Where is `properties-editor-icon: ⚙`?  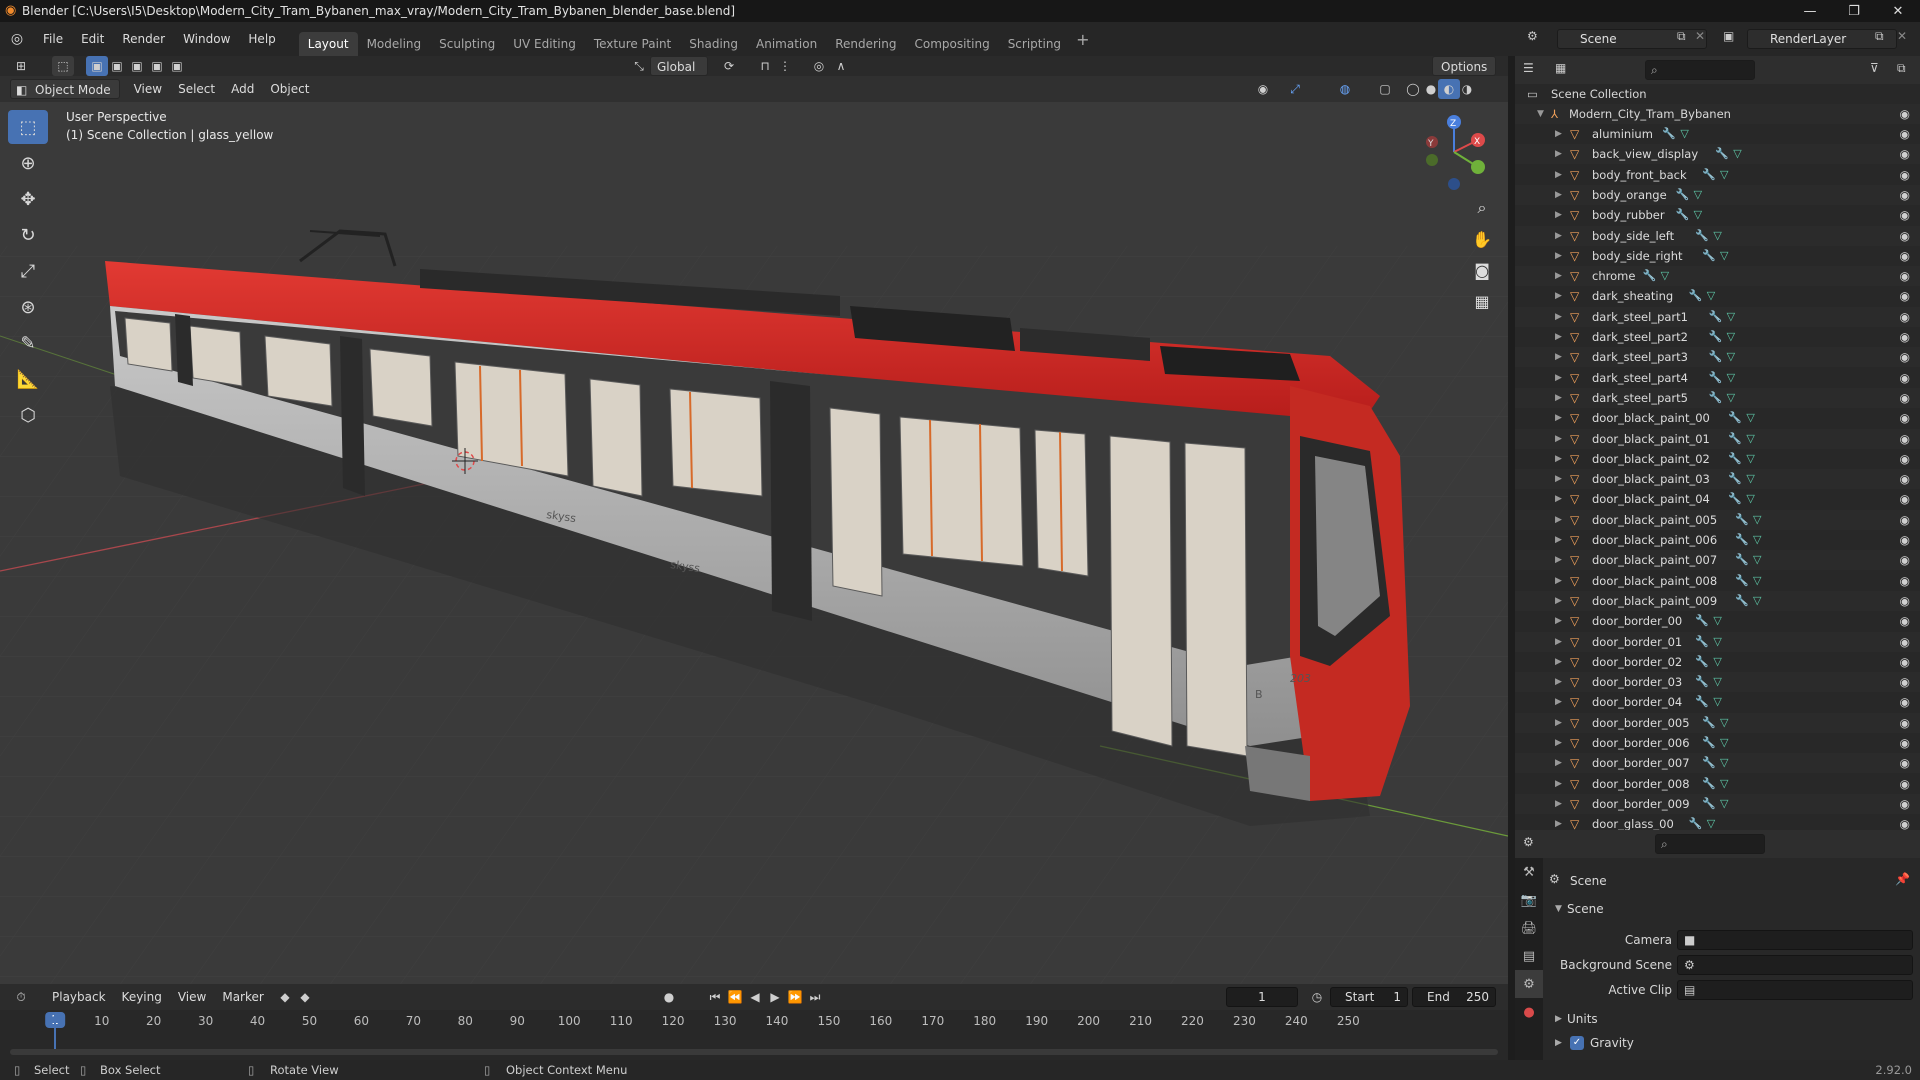 properties-editor-icon: ⚙ is located at coordinates (1528, 842).